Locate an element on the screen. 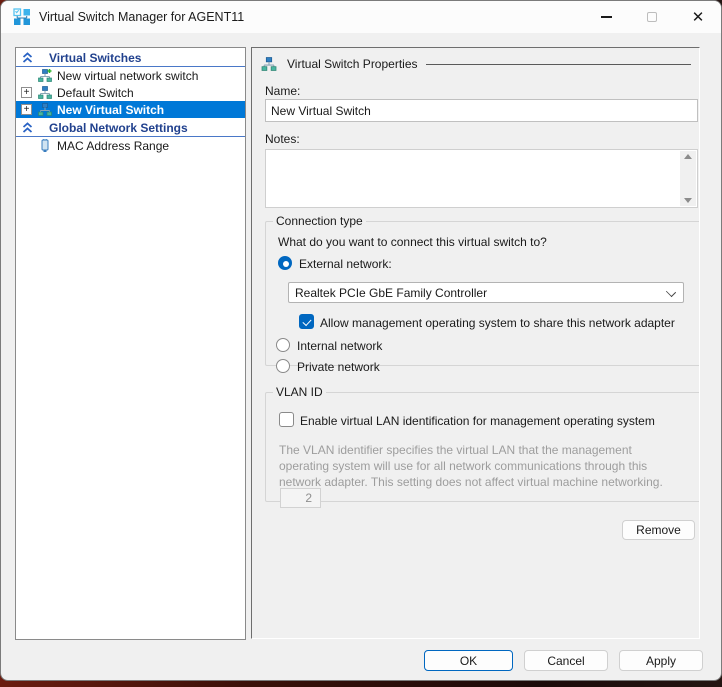  close-icon: ✕ is located at coordinates (698, 17).